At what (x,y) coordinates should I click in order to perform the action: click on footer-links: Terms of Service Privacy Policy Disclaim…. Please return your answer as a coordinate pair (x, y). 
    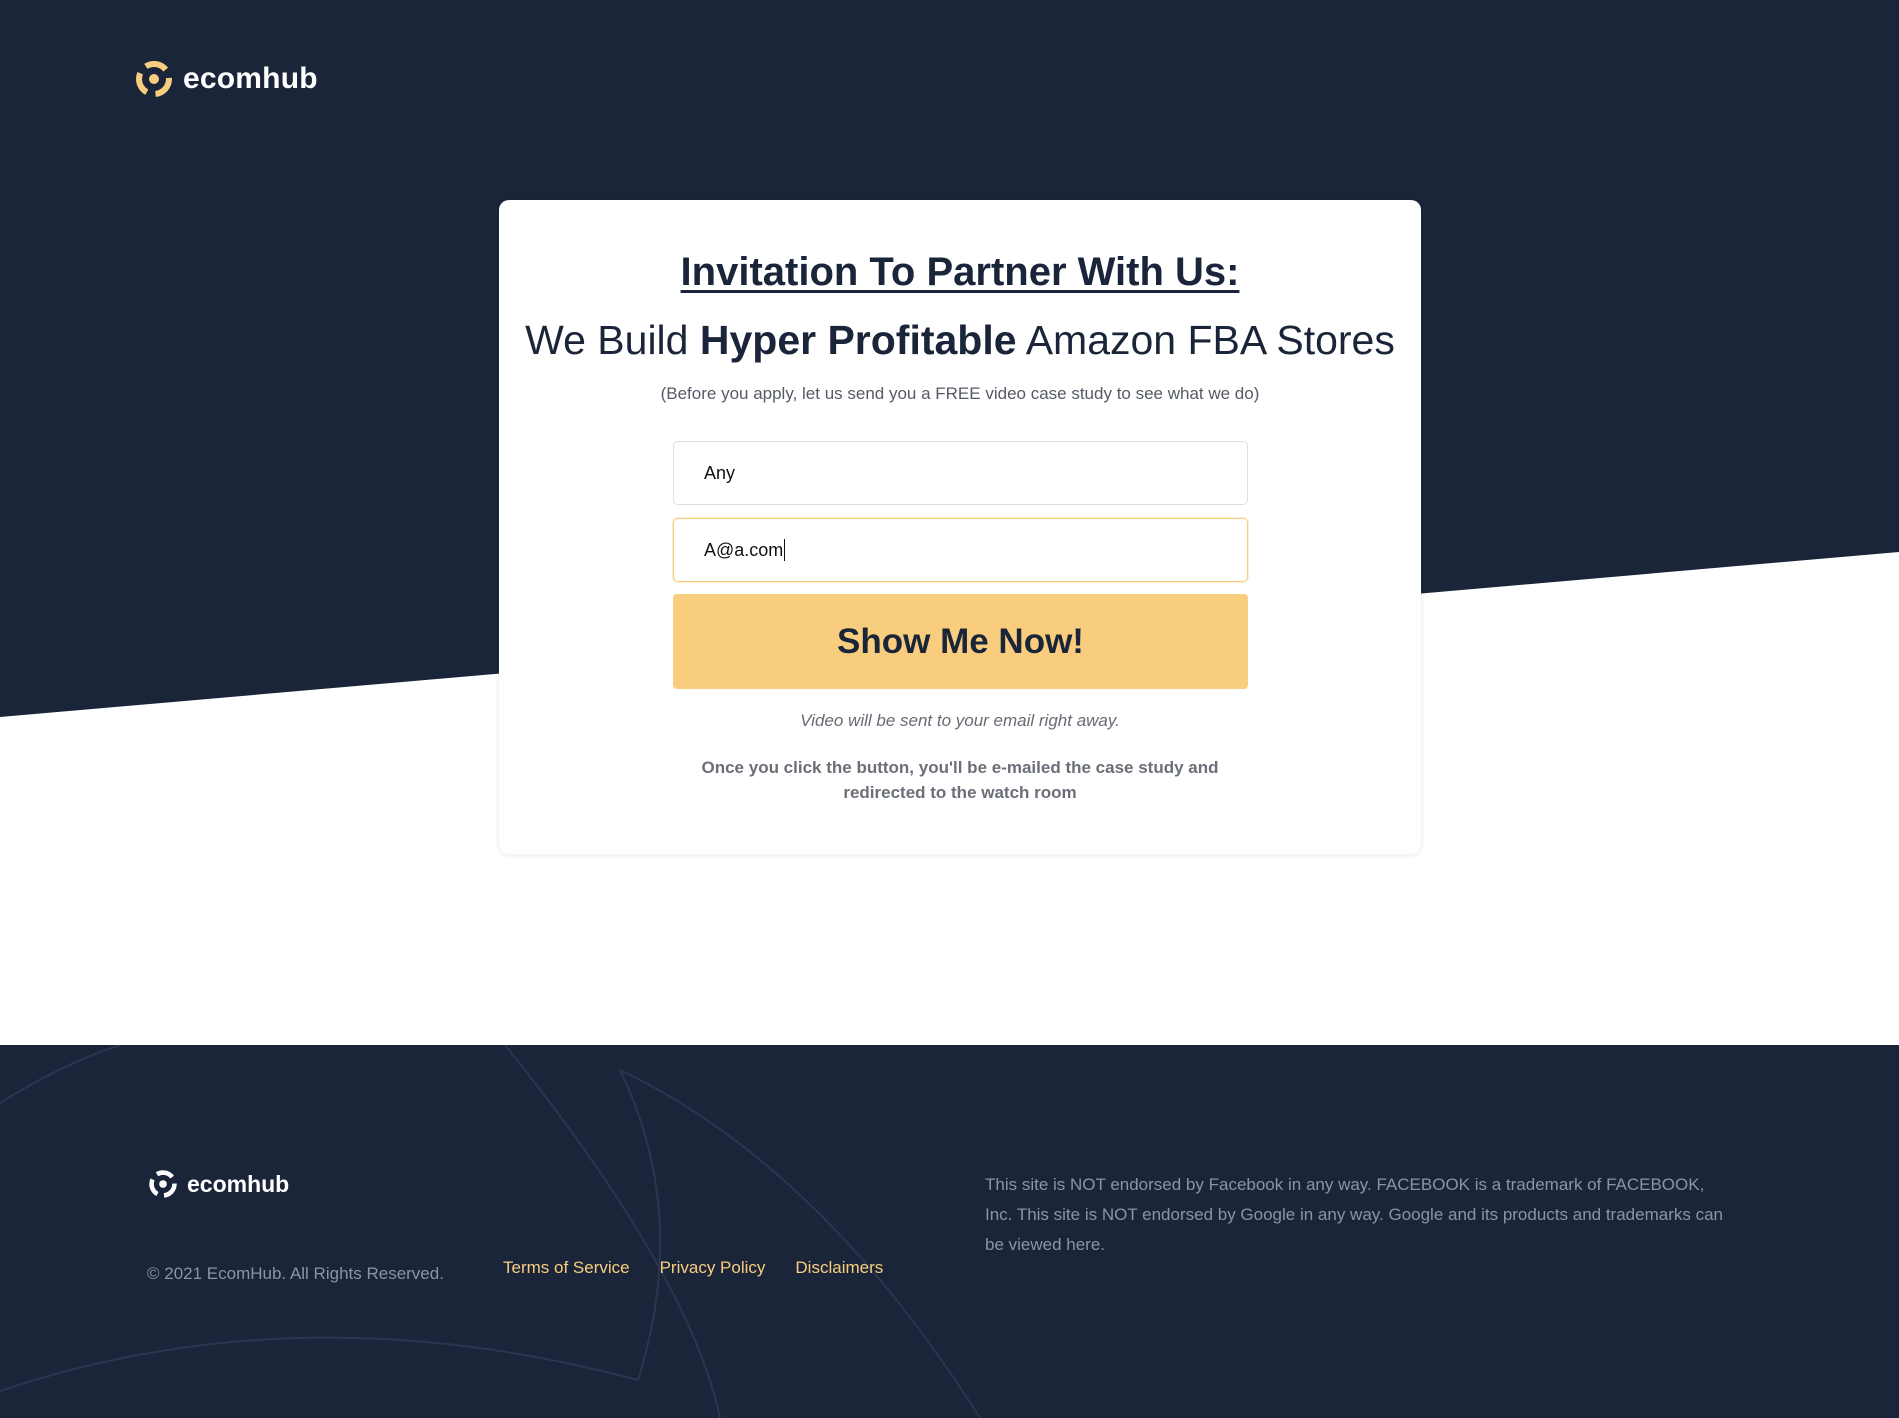
    Looking at the image, I should click on (693, 1268).